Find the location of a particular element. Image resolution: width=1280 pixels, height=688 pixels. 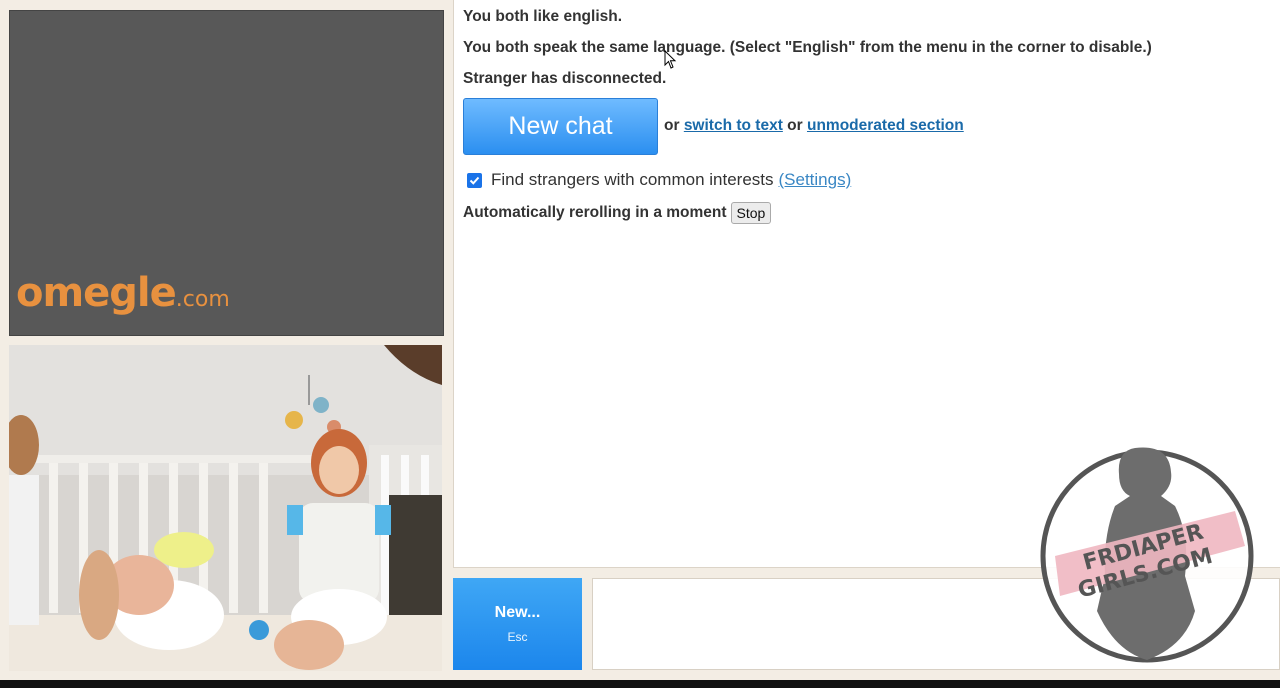

watermark-logo: FRDIAPER GIRLS.COM is located at coordinates (1147, 551).